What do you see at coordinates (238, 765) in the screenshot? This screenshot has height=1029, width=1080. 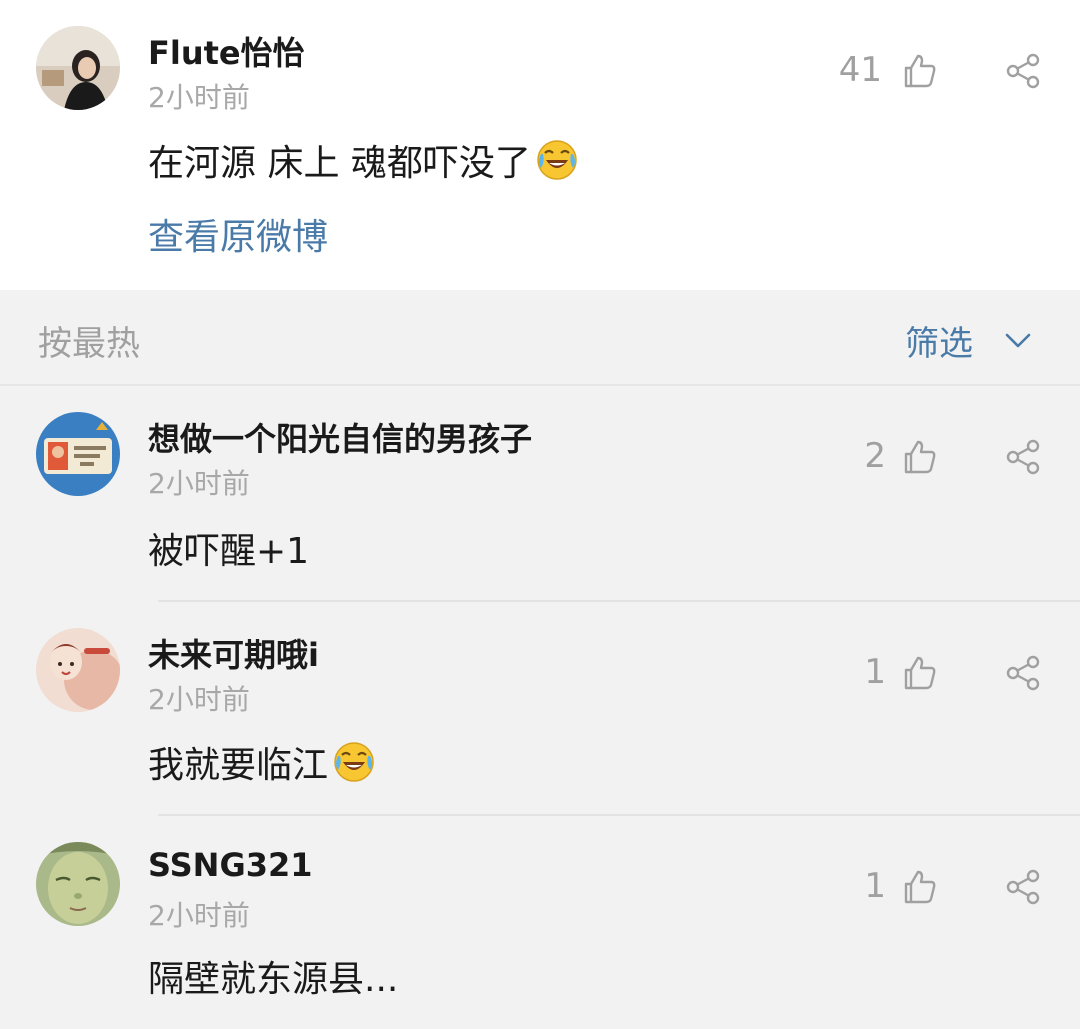 I see `comment-content-text: 我就要临江` at bounding box center [238, 765].